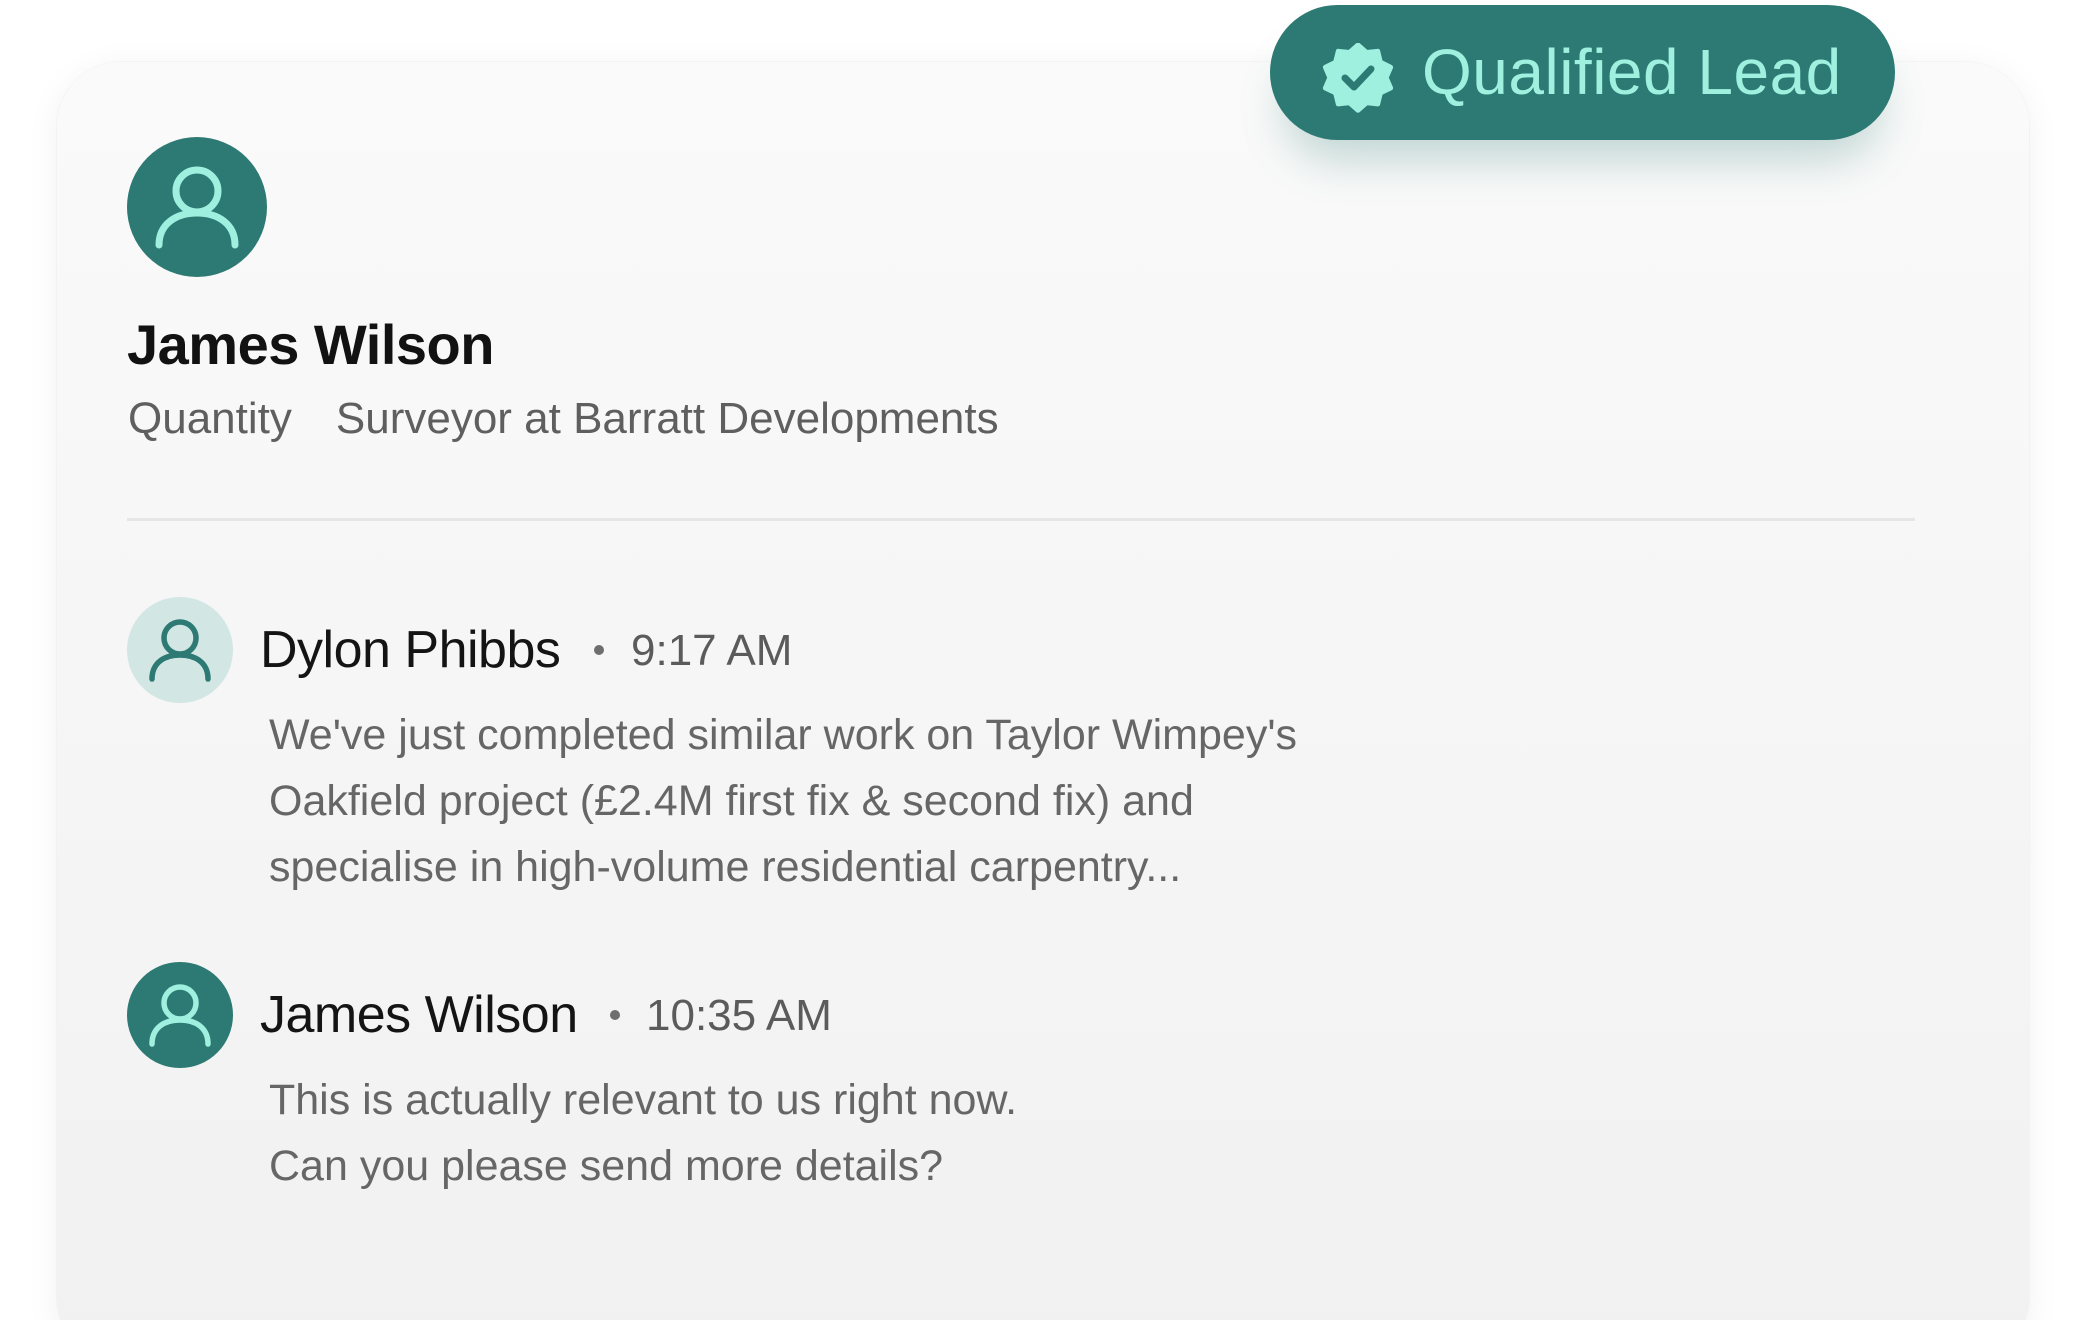 This screenshot has width=2087, height=1320. Describe the element at coordinates (1358, 78) in the screenshot. I see `verified-check-icon` at that location.